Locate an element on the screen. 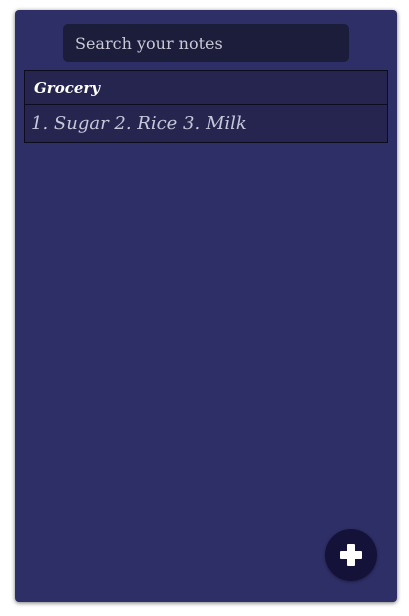 The width and height of the screenshot is (409, 616). add-note-button is located at coordinates (351, 555).